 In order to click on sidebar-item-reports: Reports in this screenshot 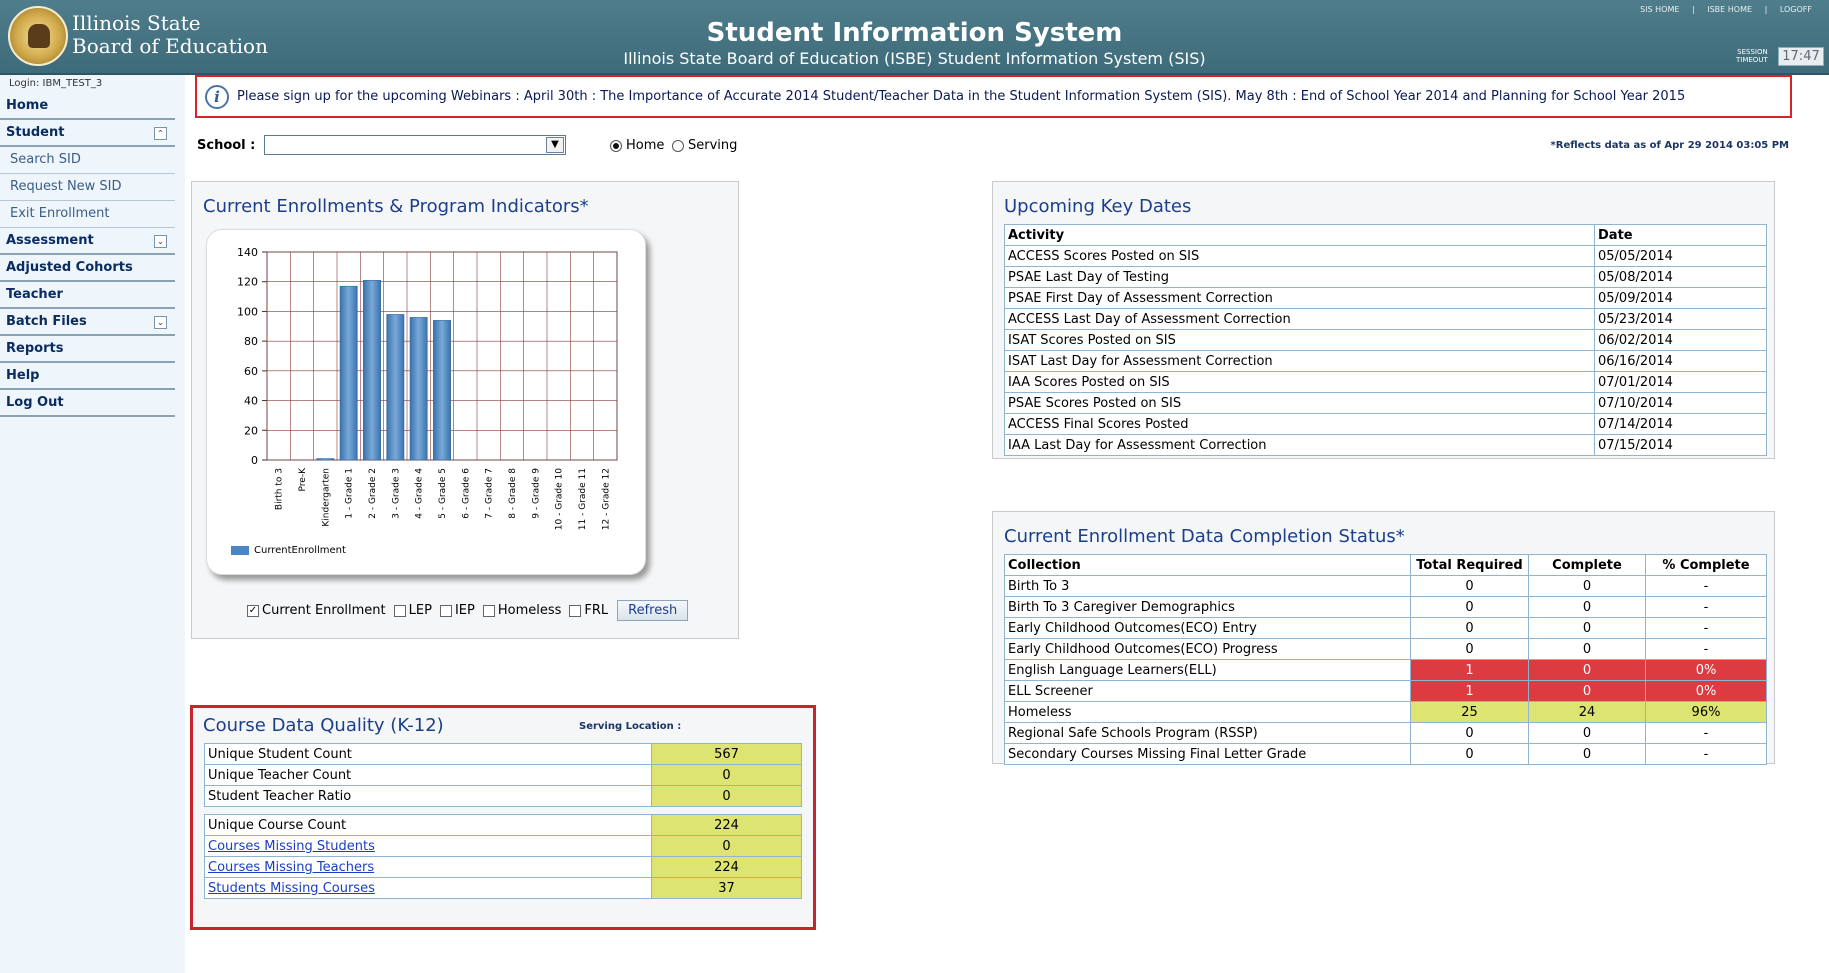, I will do `click(87, 349)`.